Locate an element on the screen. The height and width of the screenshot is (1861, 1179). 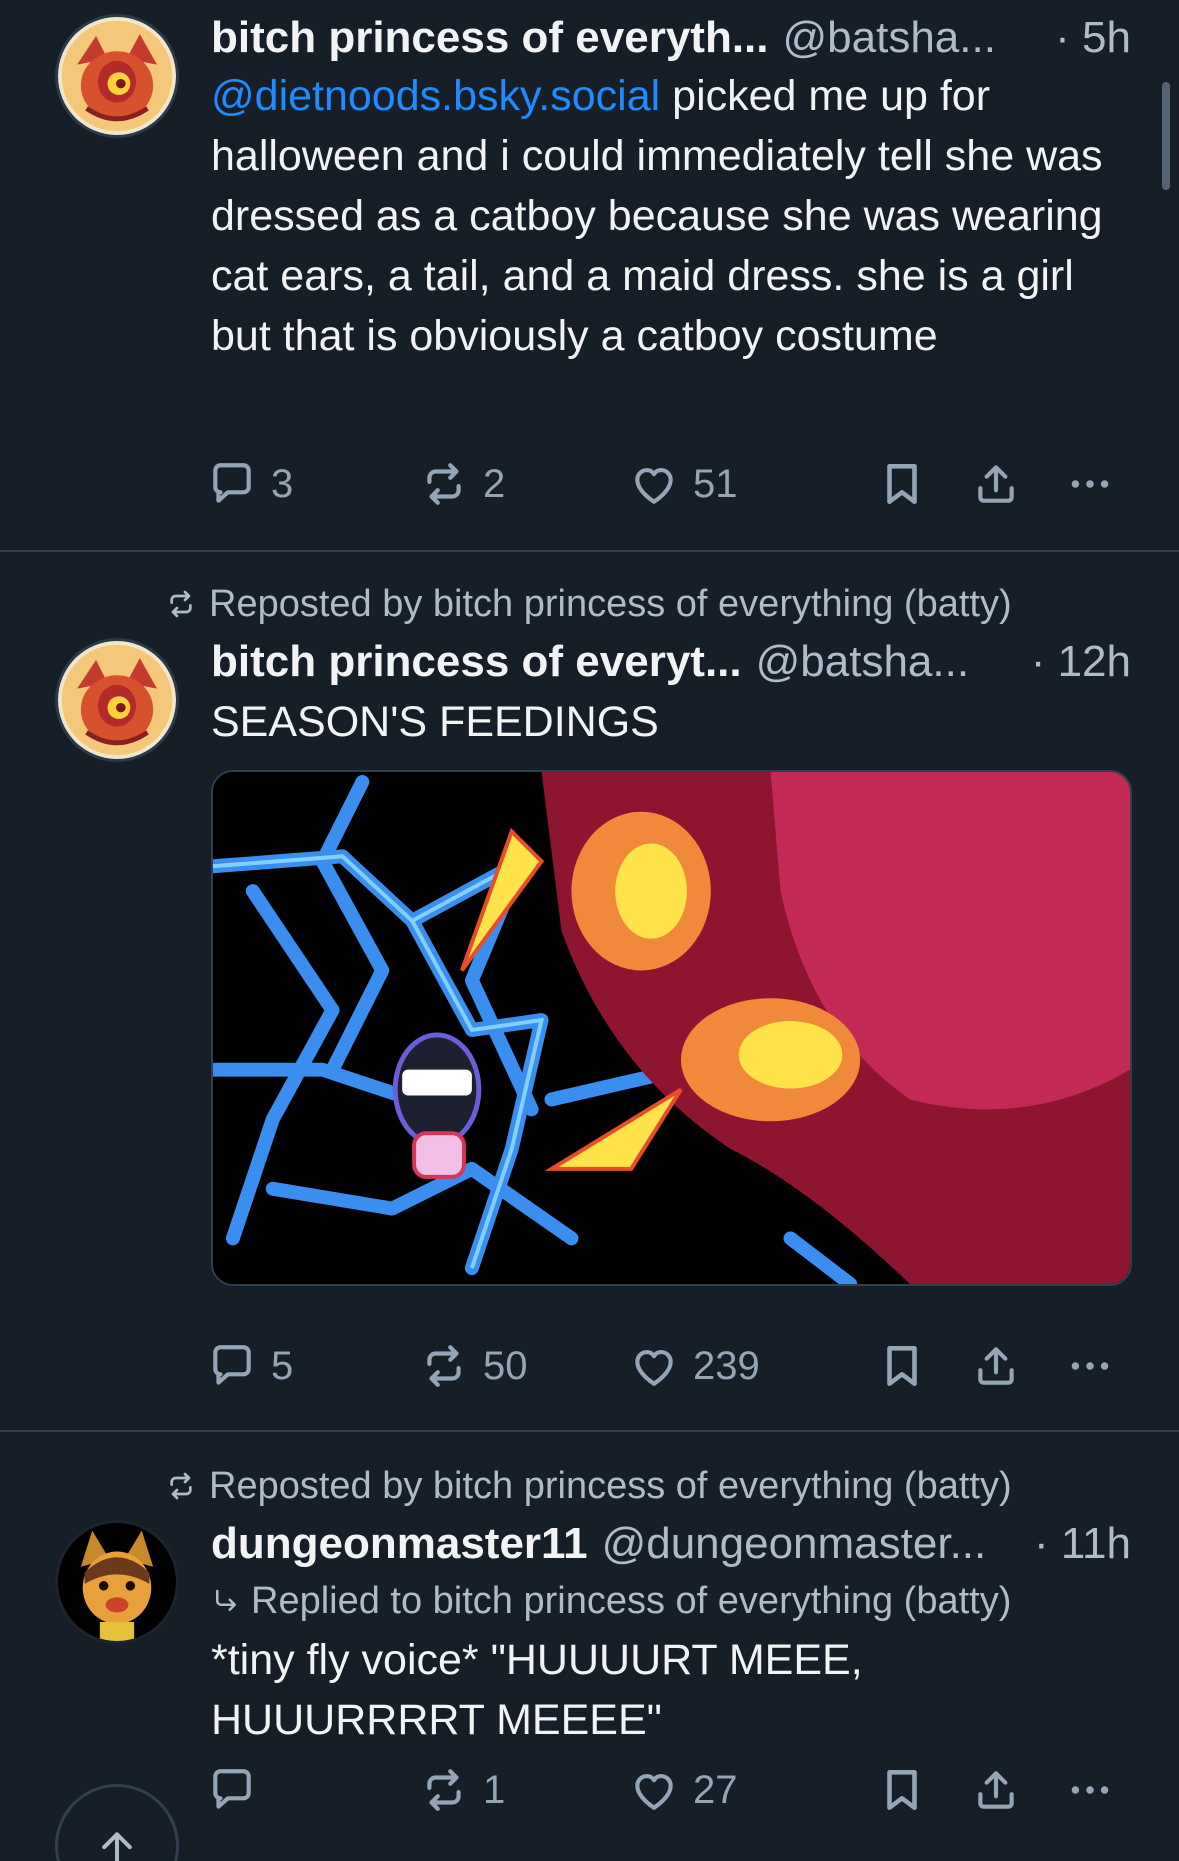
like-count: 51 is located at coordinates (715, 483).